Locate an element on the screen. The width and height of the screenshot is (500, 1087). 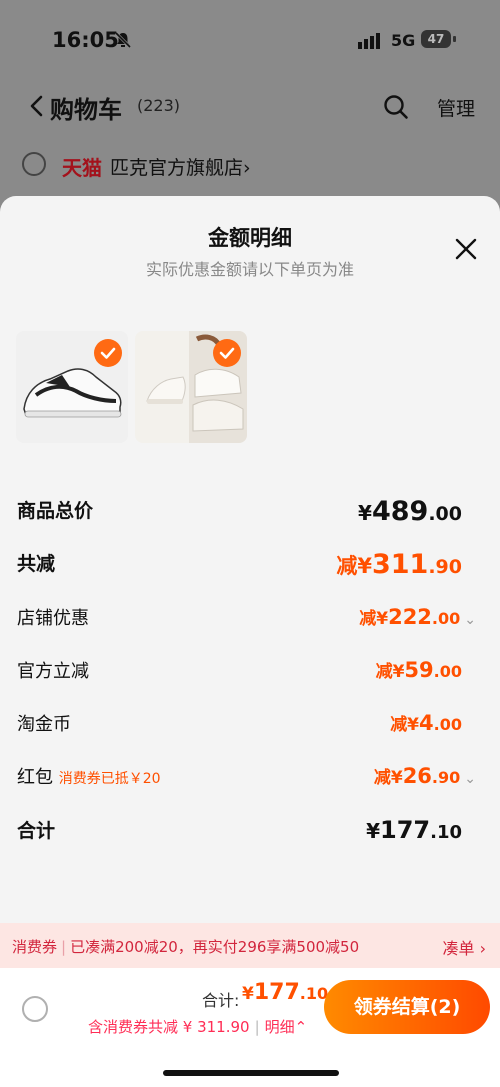
status-time: 16:05 is located at coordinates (85, 40).